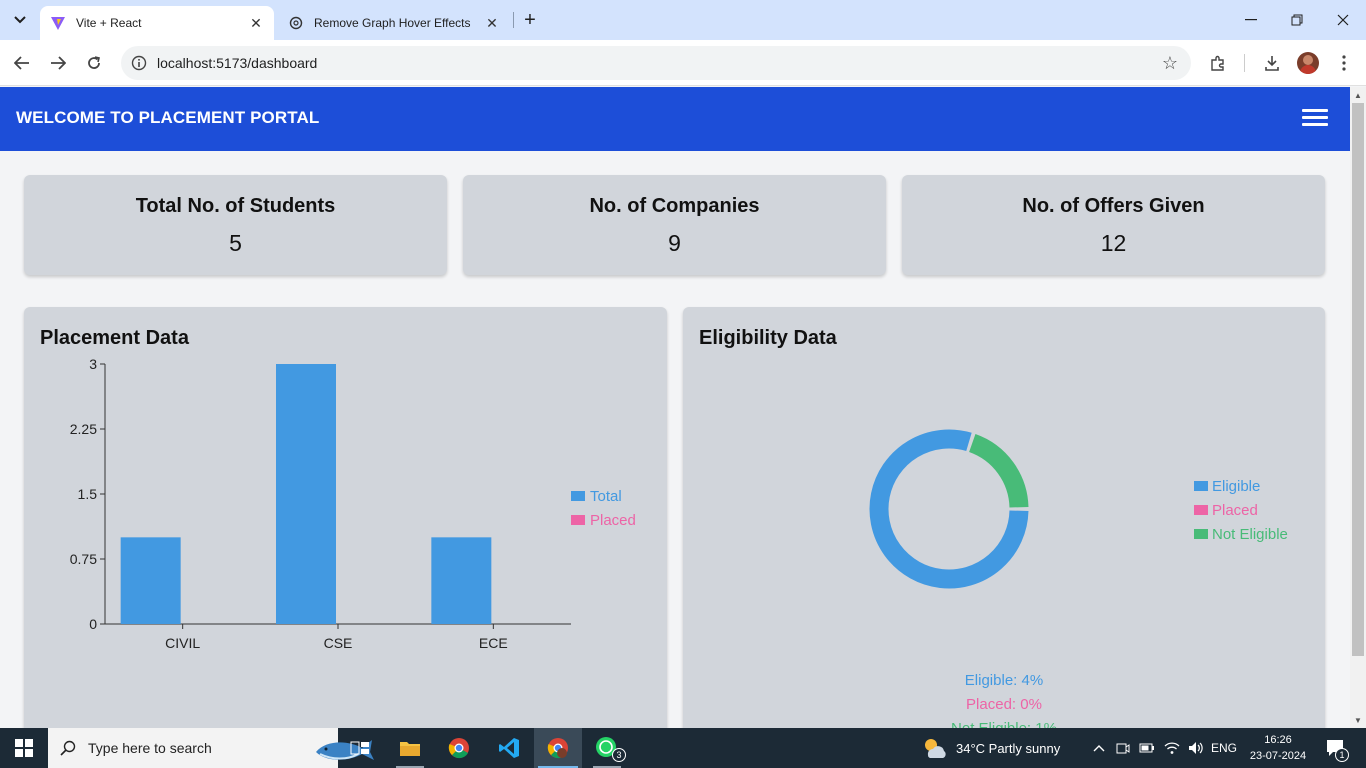 The image size is (1366, 768). I want to click on minimize-icon, so click(1251, 20).